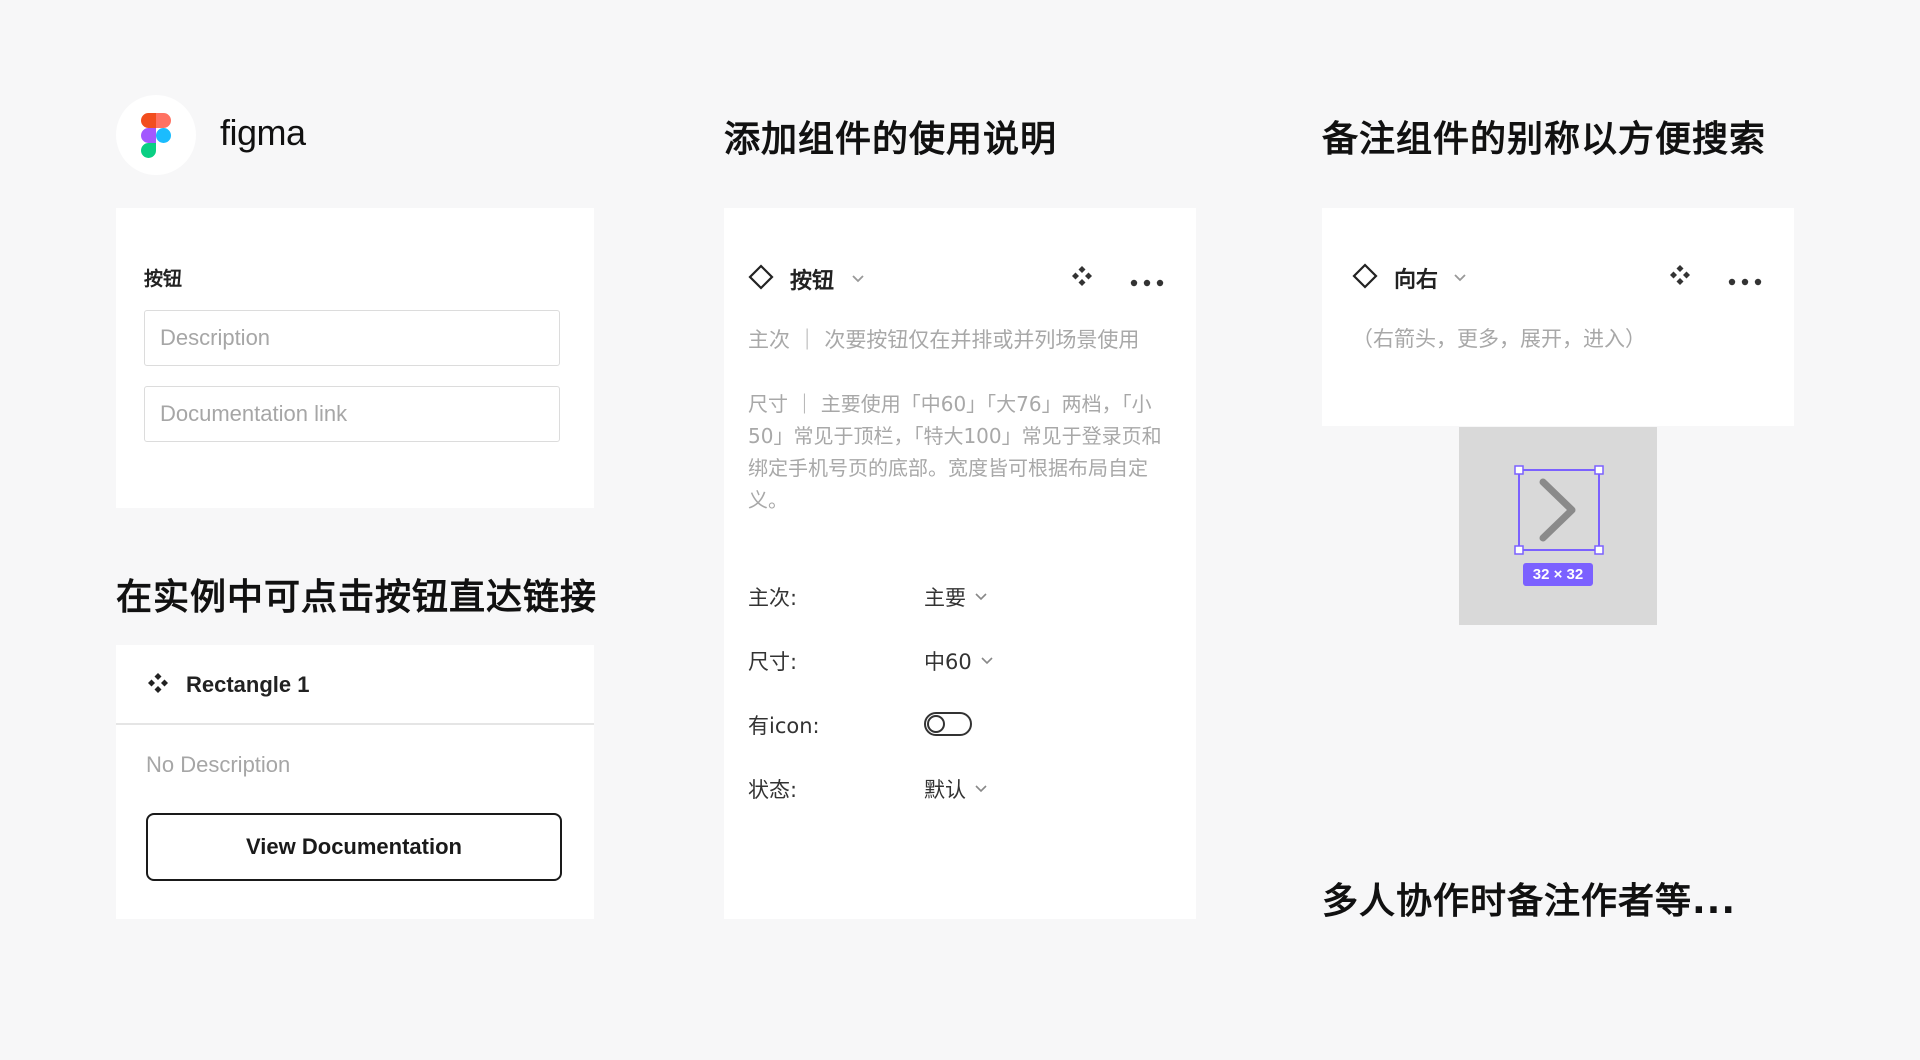  I want to click on size-badge: 32 × 32, so click(1558, 574).